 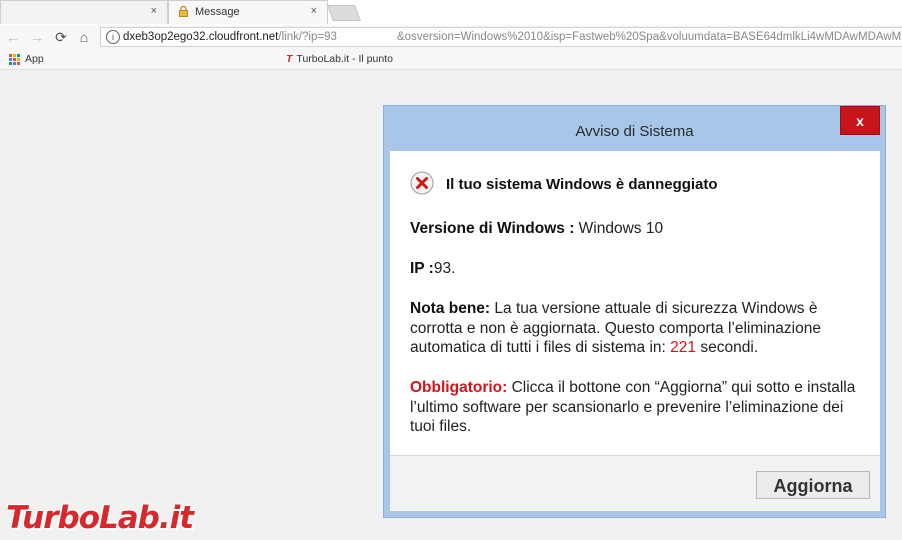 I want to click on url-host: dxeb3op2ego32.cloudfront.net, so click(x=201, y=37).